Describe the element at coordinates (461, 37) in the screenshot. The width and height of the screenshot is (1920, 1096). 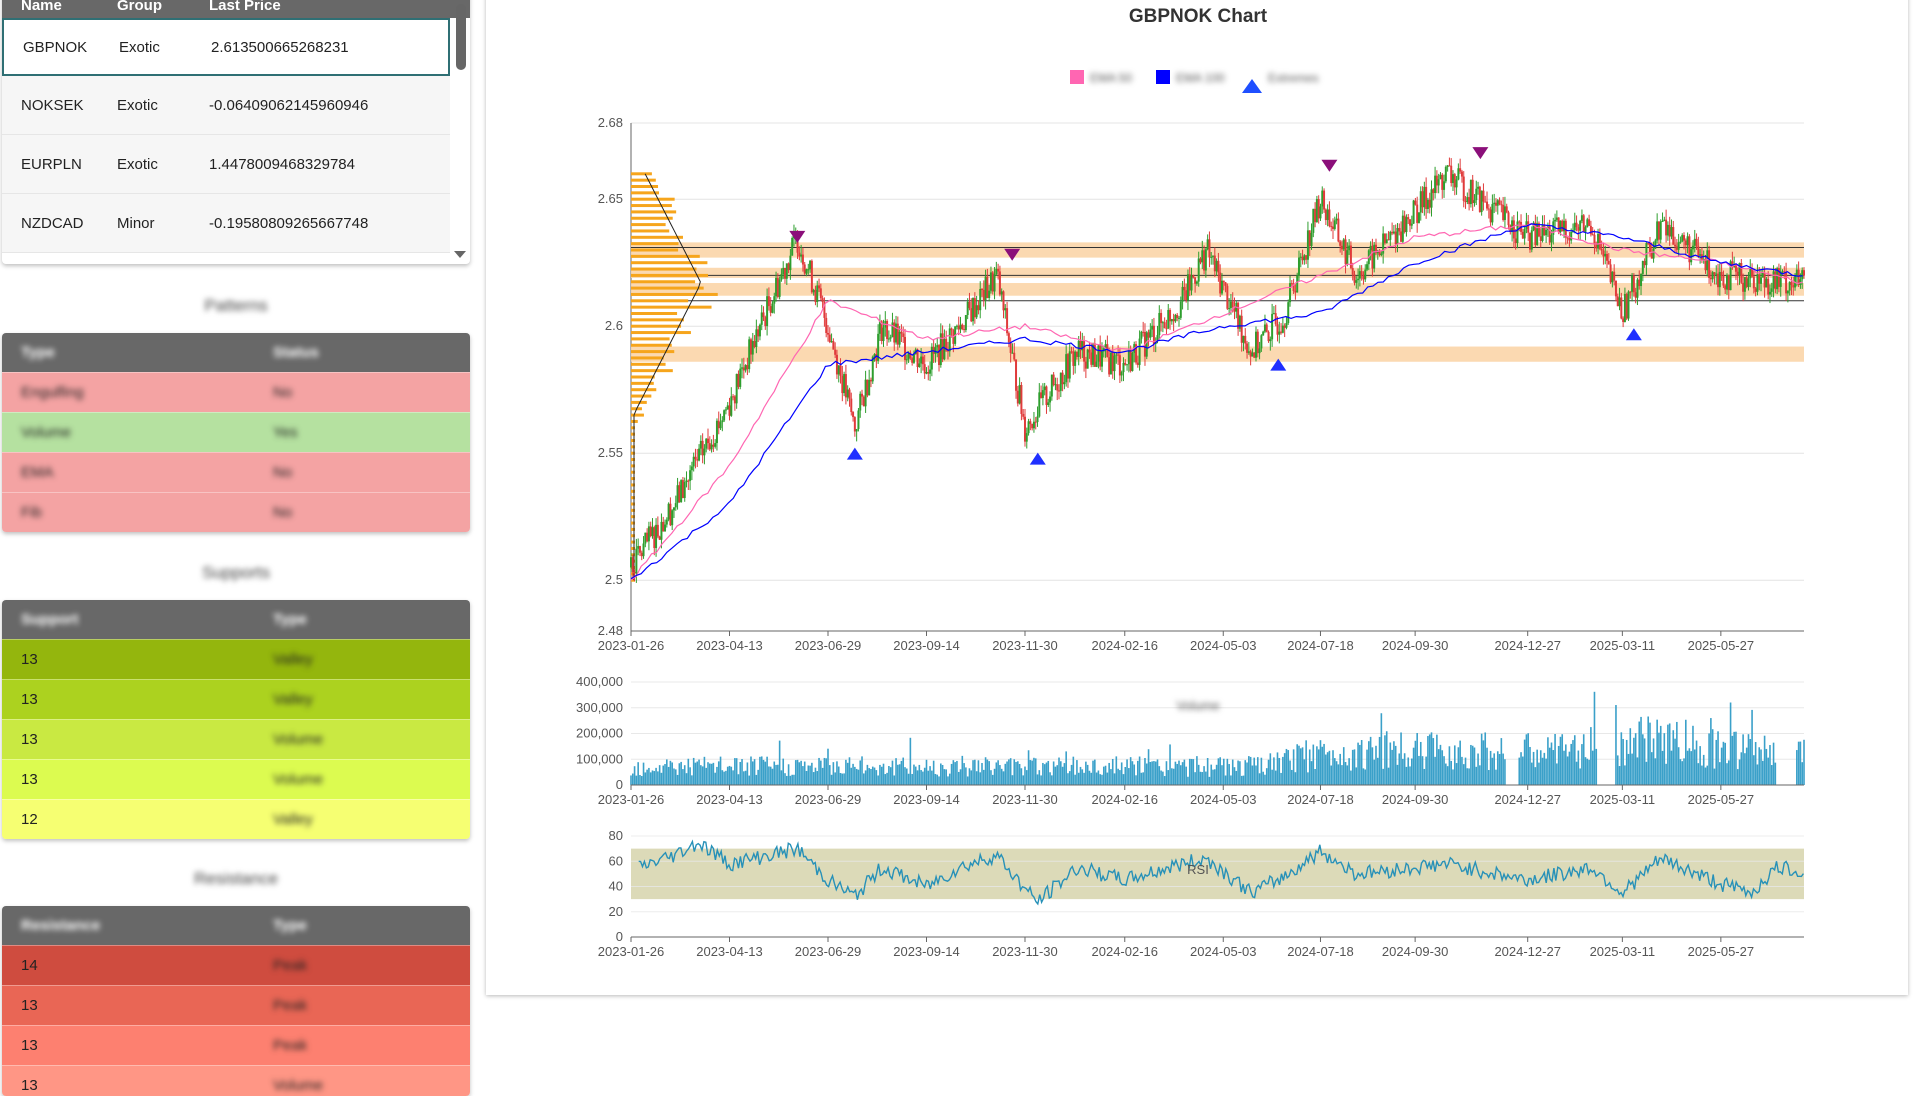
I see `watchlist-scrollbar` at that location.